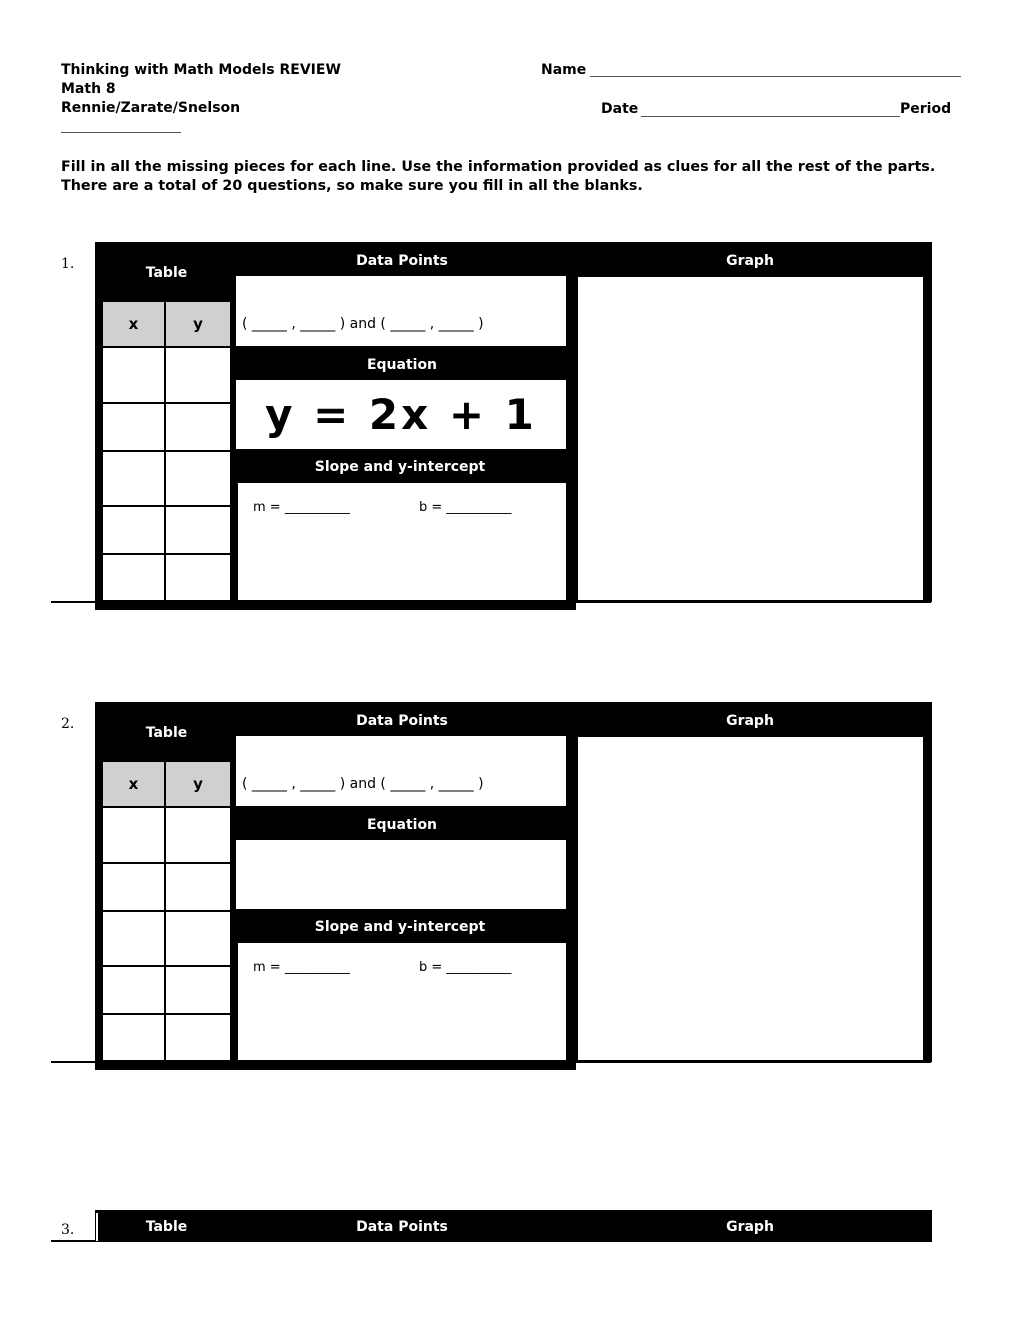 The height and width of the screenshot is (1320, 1020). I want to click on teacher-names: Rennie/Zarate/Snelson, so click(151, 108).